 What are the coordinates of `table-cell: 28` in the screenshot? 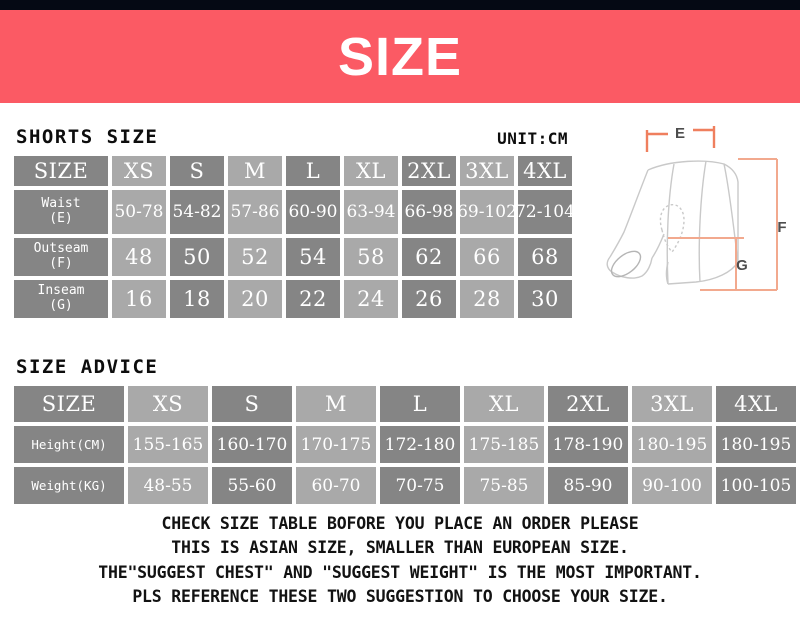 It's located at (487, 299).